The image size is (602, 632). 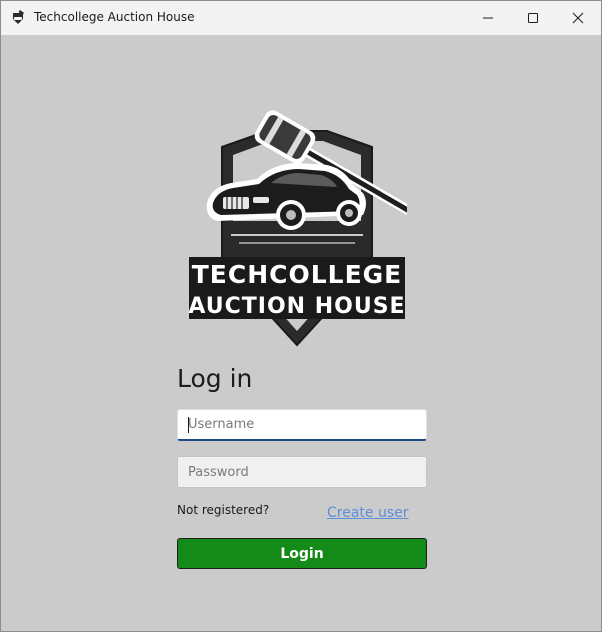 What do you see at coordinates (215, 378) in the screenshot?
I see `page-title: Log in` at bounding box center [215, 378].